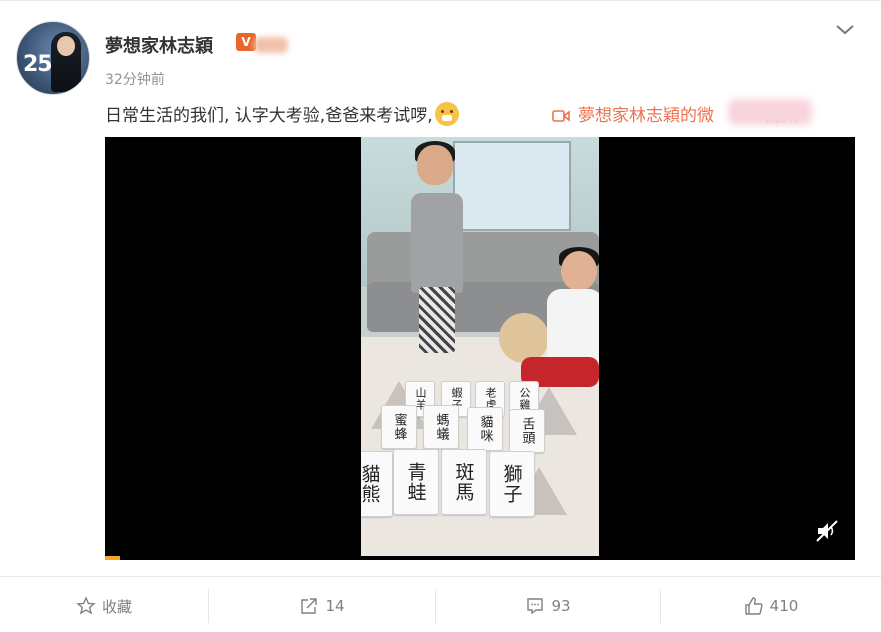 Image resolution: width=881 pixels, height=642 pixels. Describe the element at coordinates (335, 606) in the screenshot. I see `repost-count: 14` at that location.